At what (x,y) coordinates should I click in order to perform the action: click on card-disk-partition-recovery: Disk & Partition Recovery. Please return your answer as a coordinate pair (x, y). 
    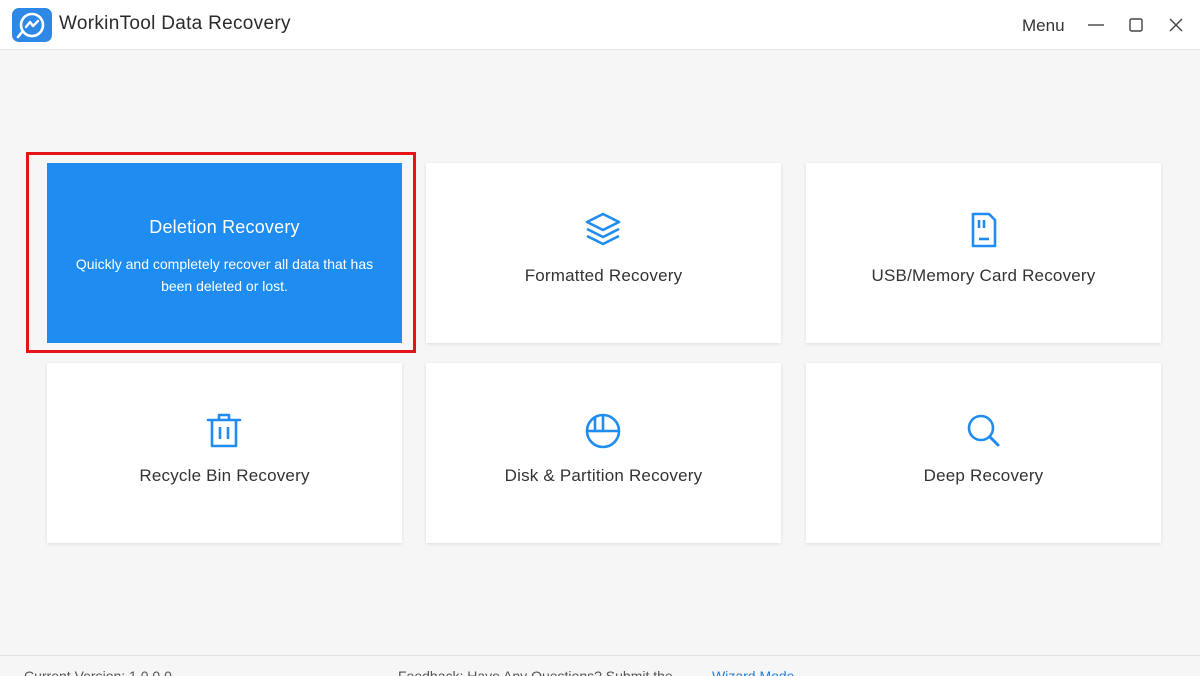
    Looking at the image, I should click on (603, 453).